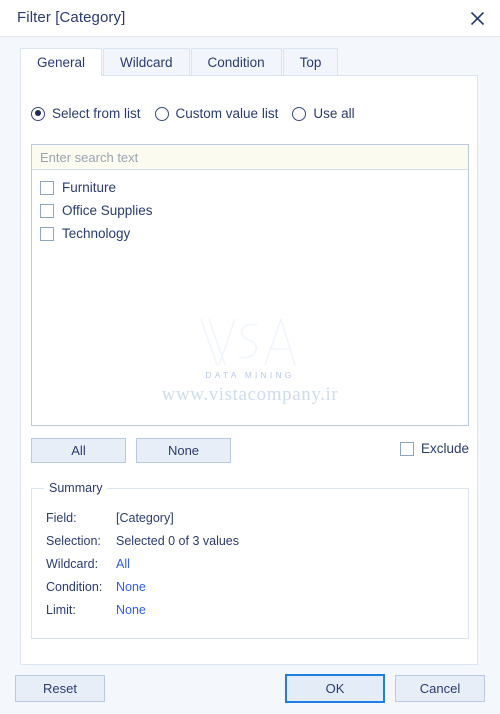  Describe the element at coordinates (406, 448) in the screenshot. I see `exclude-checkbox-box` at that location.